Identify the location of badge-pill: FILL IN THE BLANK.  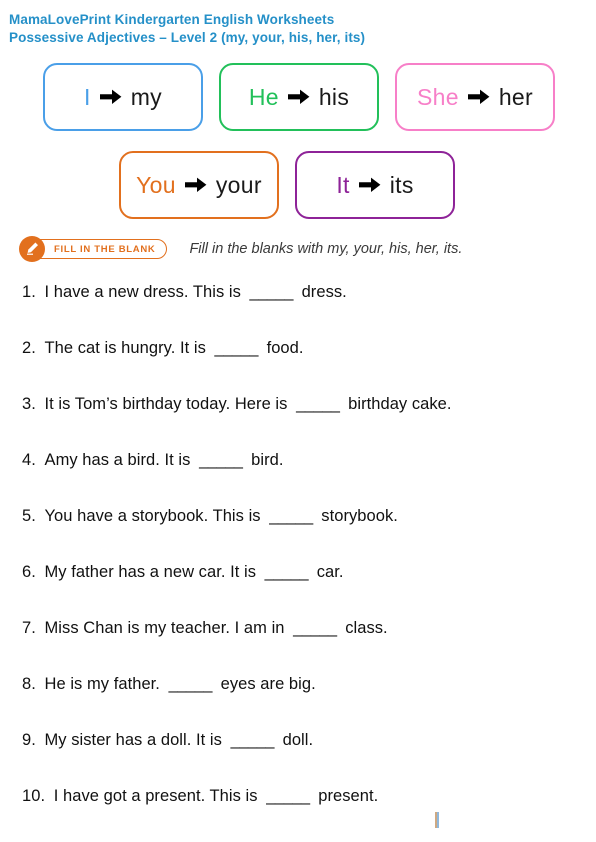
(97, 249).